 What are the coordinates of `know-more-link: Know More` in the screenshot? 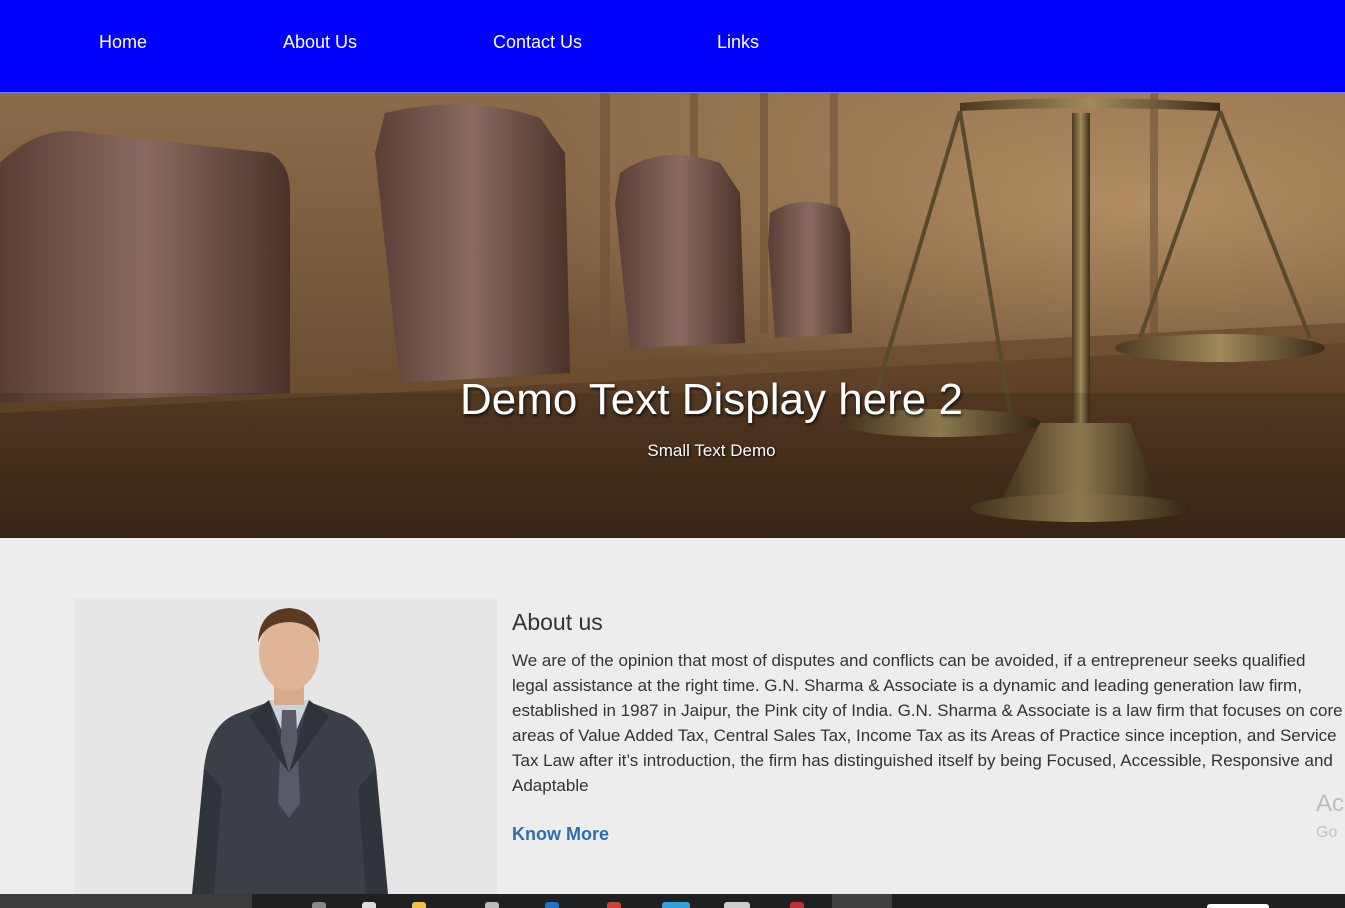 It's located at (560, 834).